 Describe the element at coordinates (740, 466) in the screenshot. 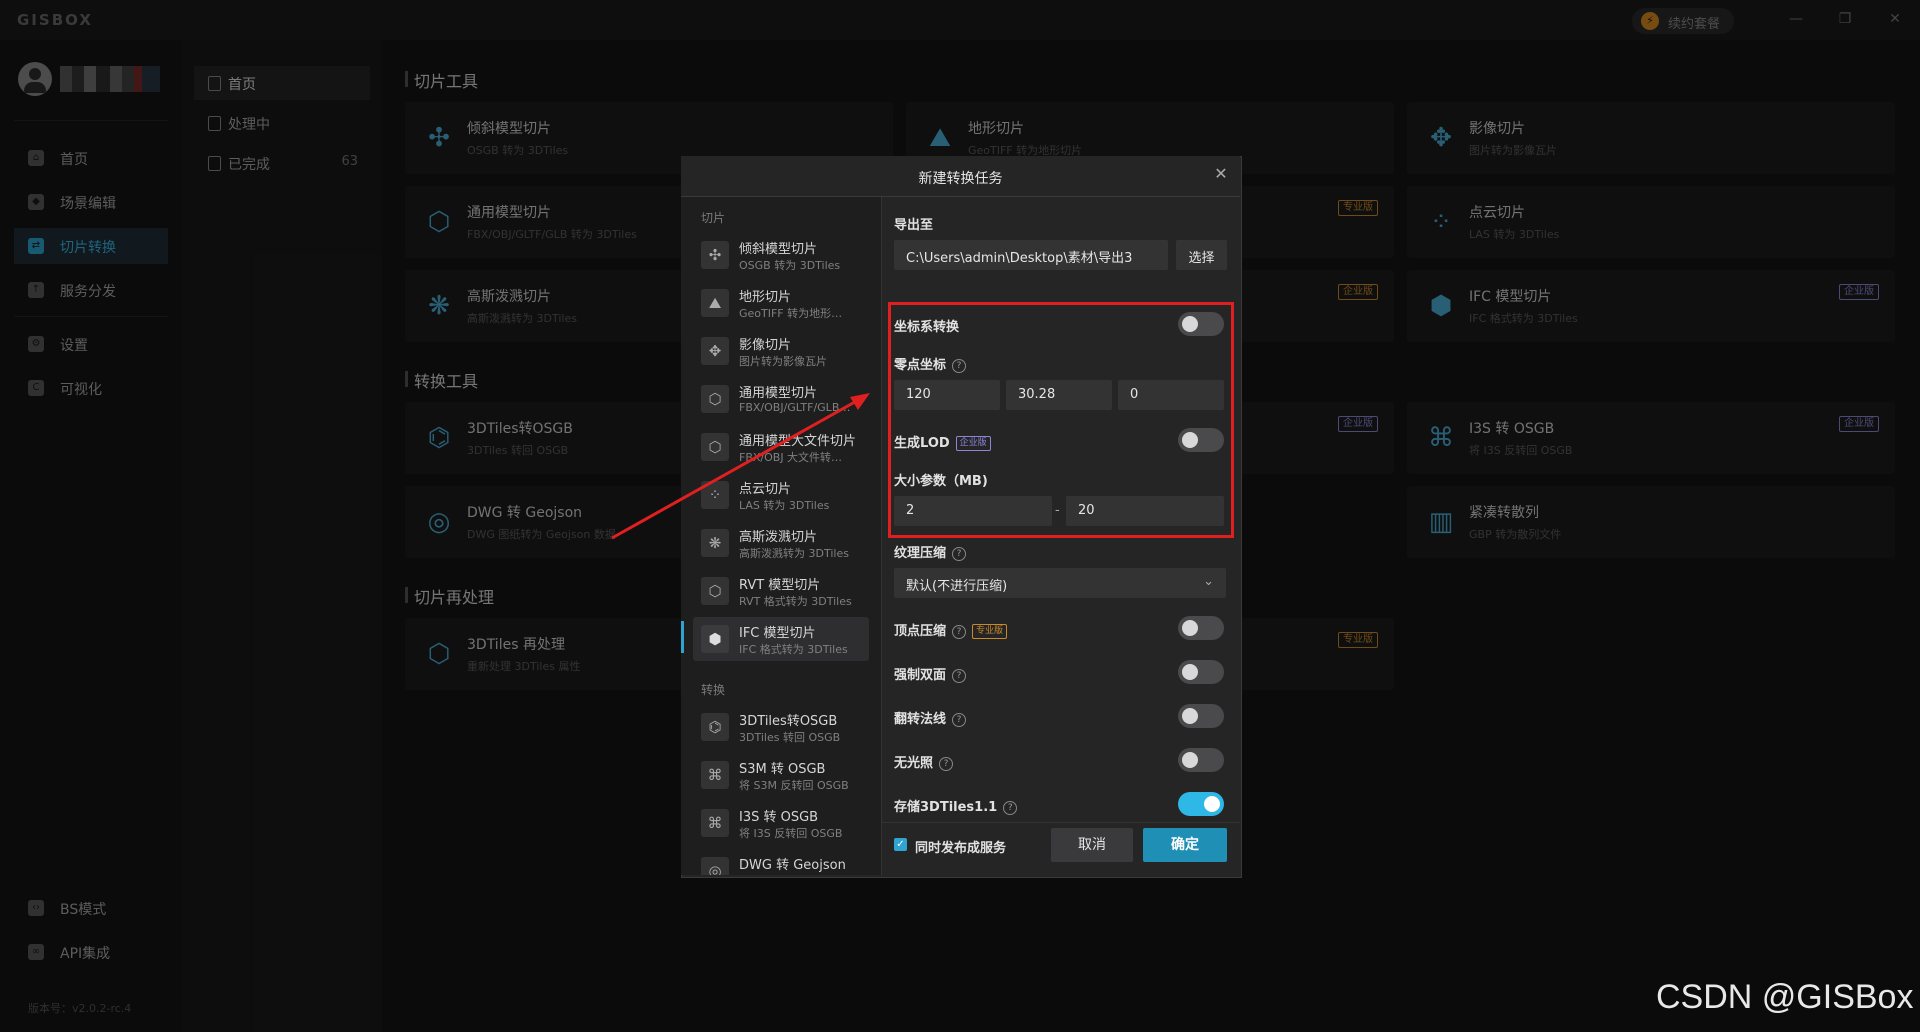

I see `annotation-arrow` at that location.